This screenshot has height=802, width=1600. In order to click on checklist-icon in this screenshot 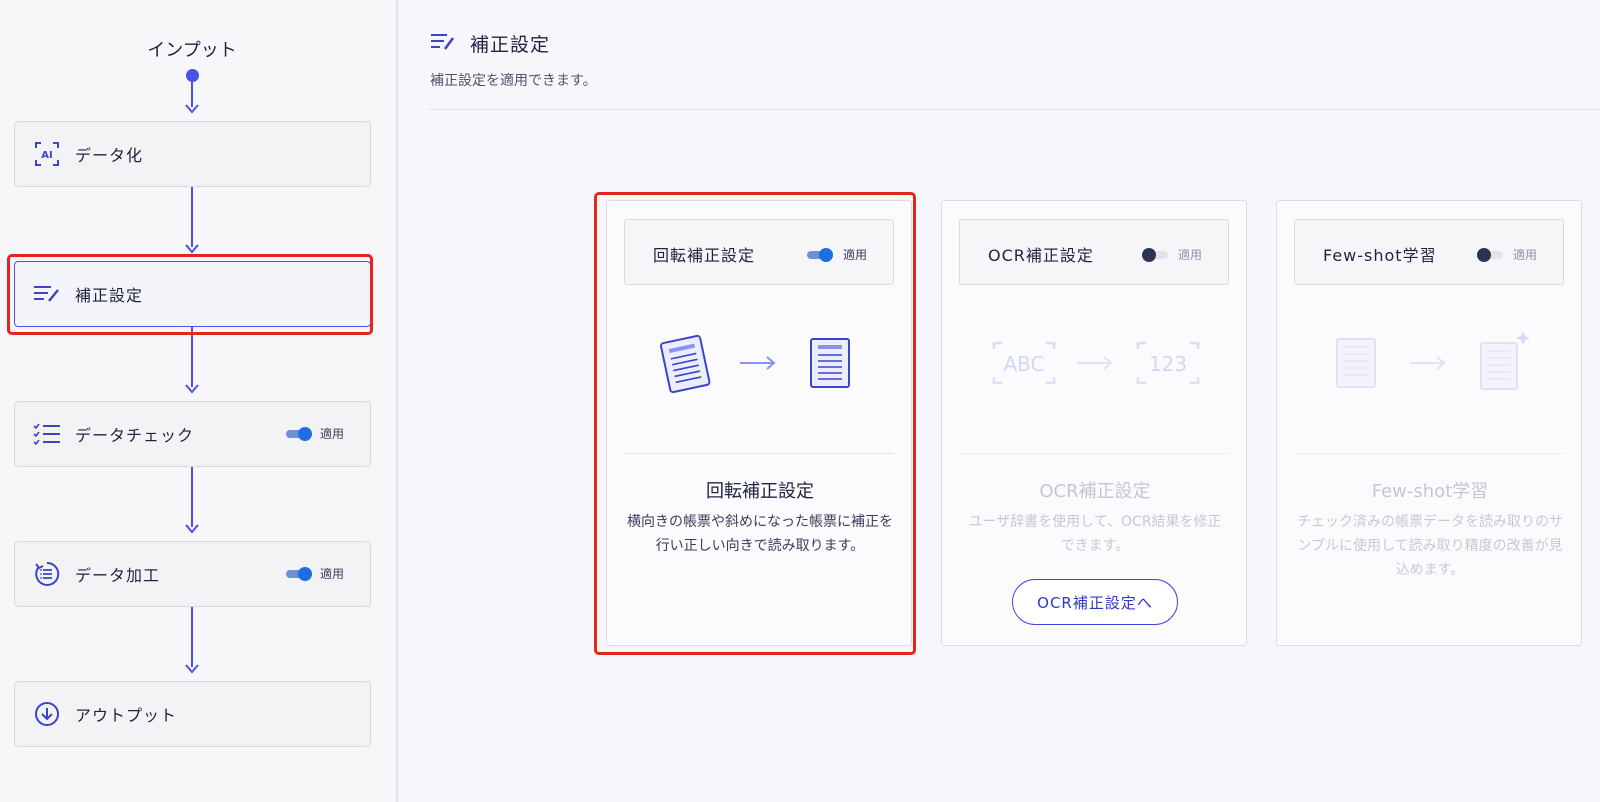, I will do `click(47, 434)`.